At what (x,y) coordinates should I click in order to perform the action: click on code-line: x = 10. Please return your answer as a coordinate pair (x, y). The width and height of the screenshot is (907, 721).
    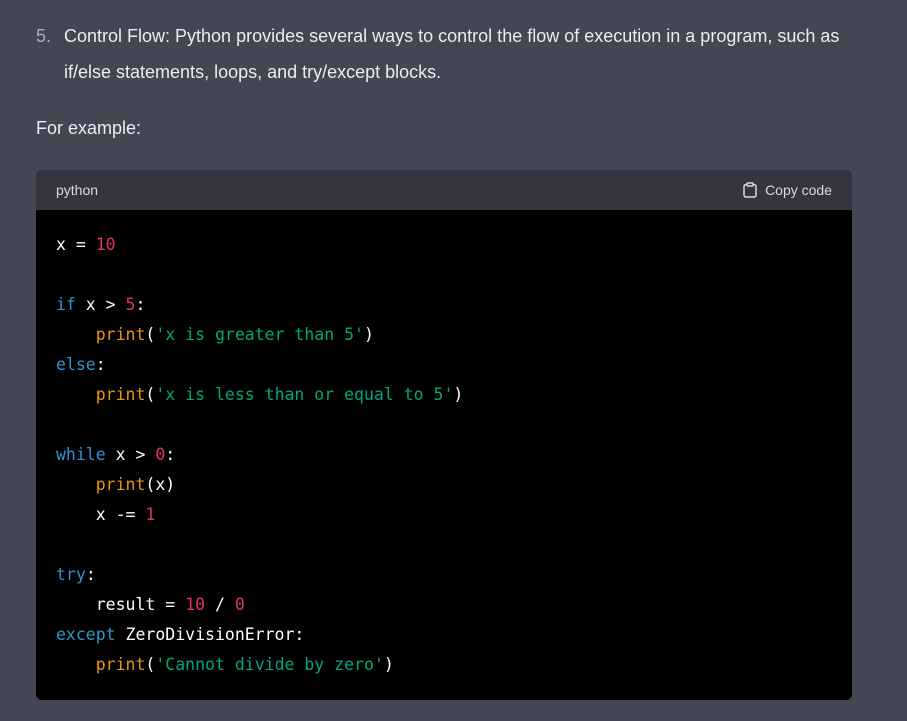
    Looking at the image, I should click on (444, 245).